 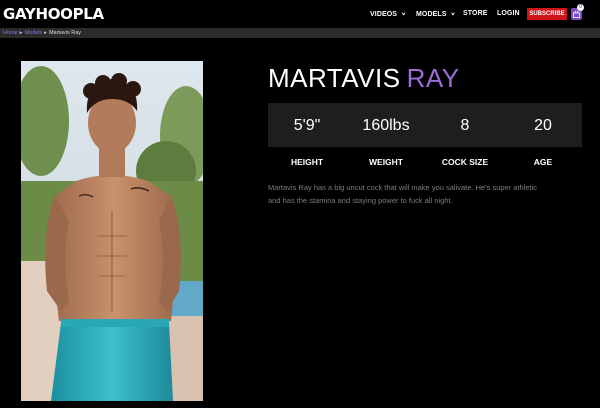 I want to click on model-last-name: RAY, so click(x=433, y=78).